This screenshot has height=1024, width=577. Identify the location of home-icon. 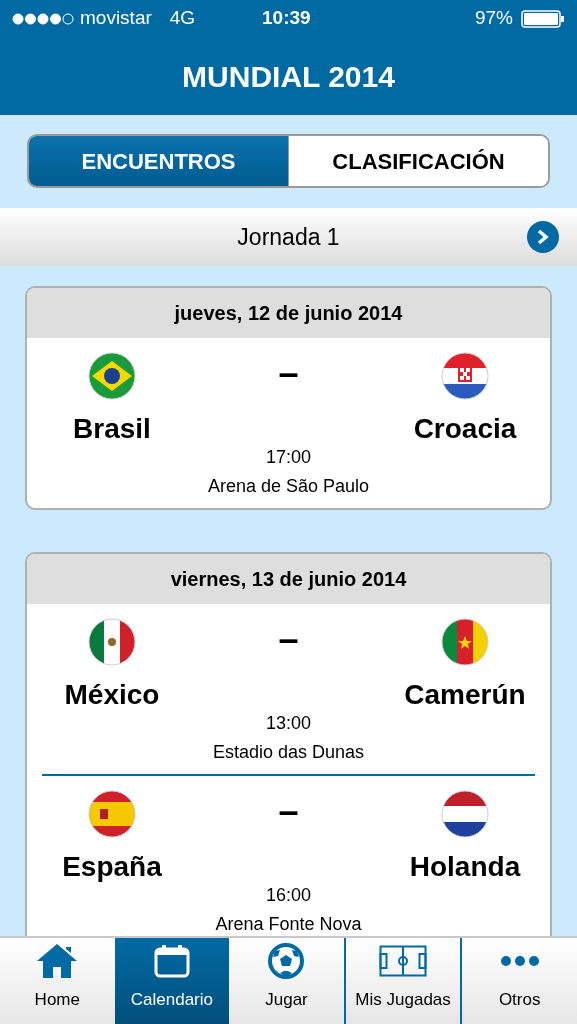
(57, 960).